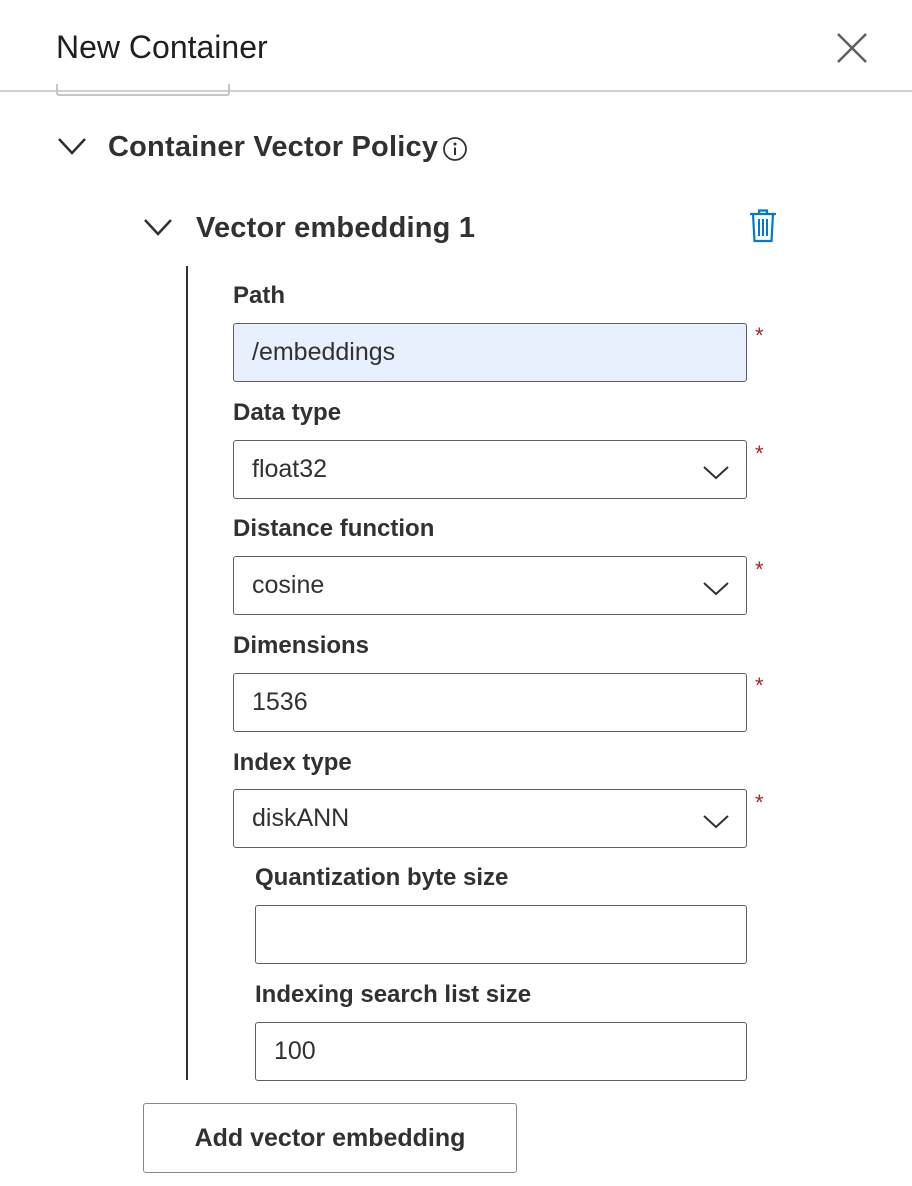  What do you see at coordinates (490, 352) in the screenshot?
I see `path-input` at bounding box center [490, 352].